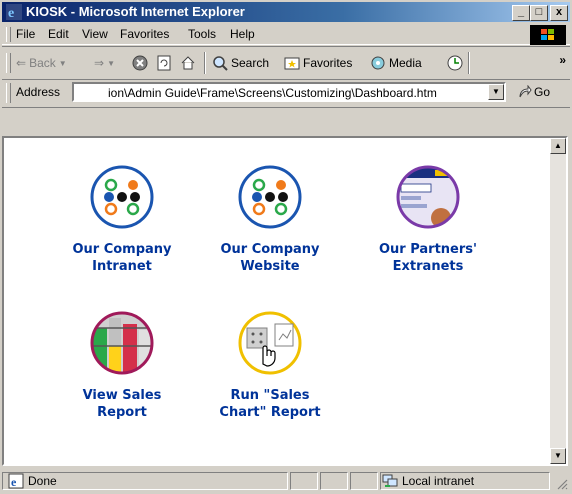  I want to click on status-bar: e Done Local intranet, so click(286, 481).